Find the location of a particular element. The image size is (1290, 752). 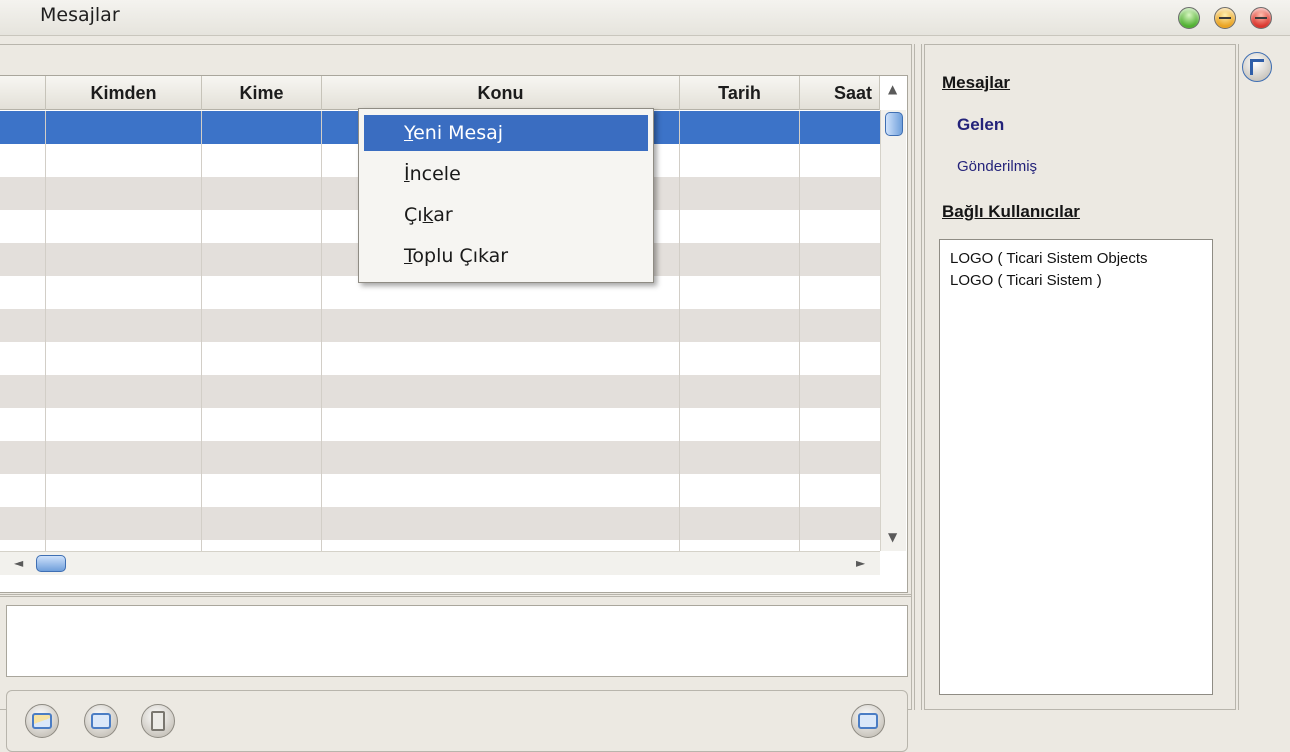

preview-button is located at coordinates (868, 721).